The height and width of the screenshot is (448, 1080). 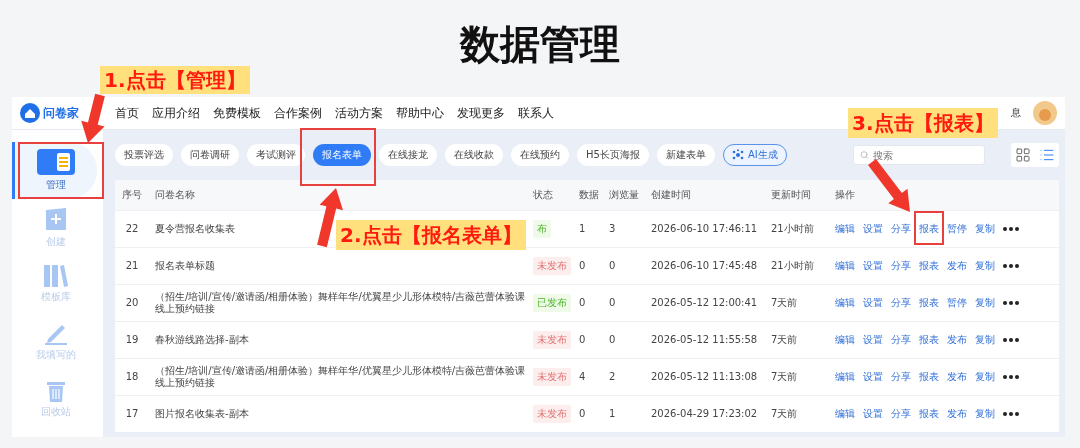 What do you see at coordinates (1016, 113) in the screenshot?
I see `messages-link: 息` at bounding box center [1016, 113].